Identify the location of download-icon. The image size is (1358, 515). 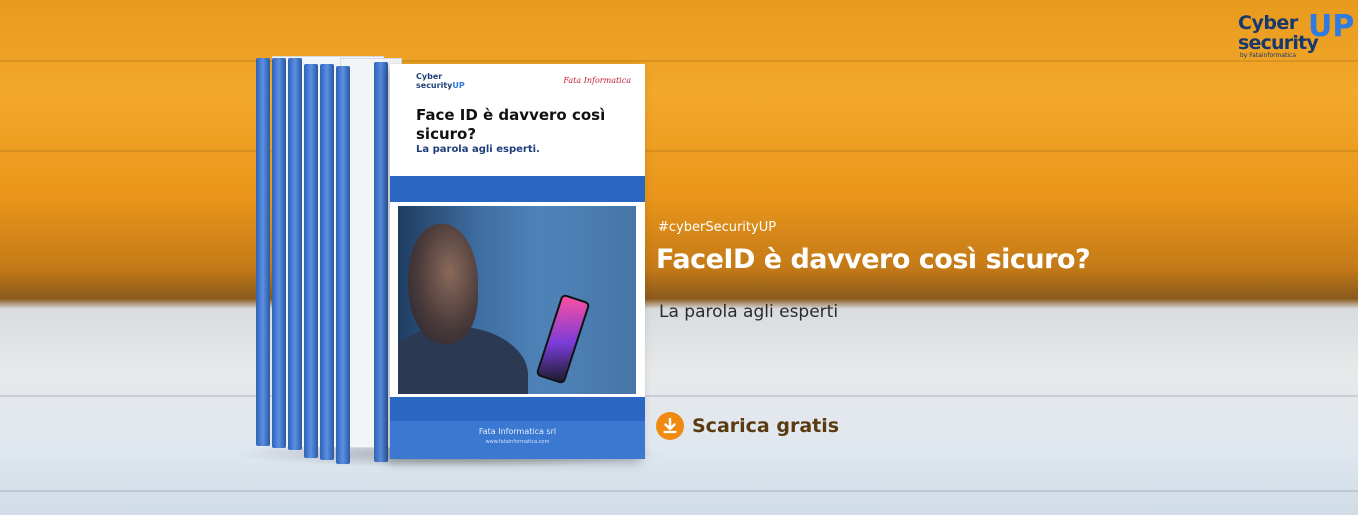
(670, 426).